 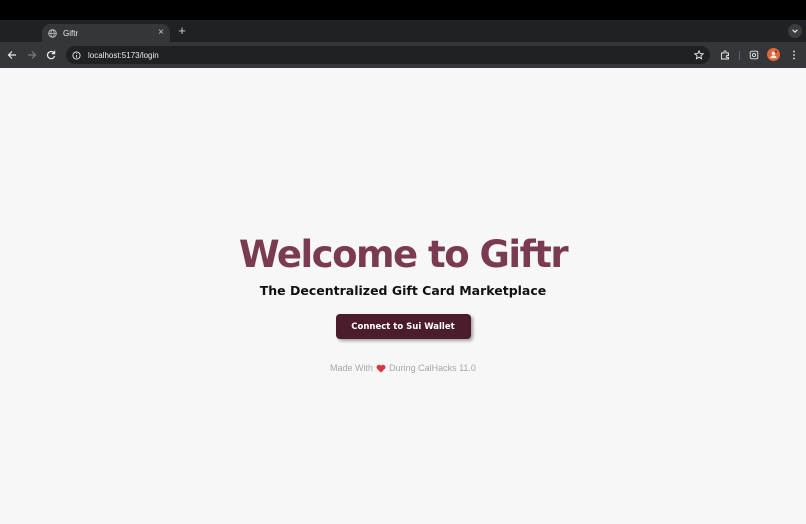 I want to click on tab-strip: Giftr × +, so click(x=403, y=31).